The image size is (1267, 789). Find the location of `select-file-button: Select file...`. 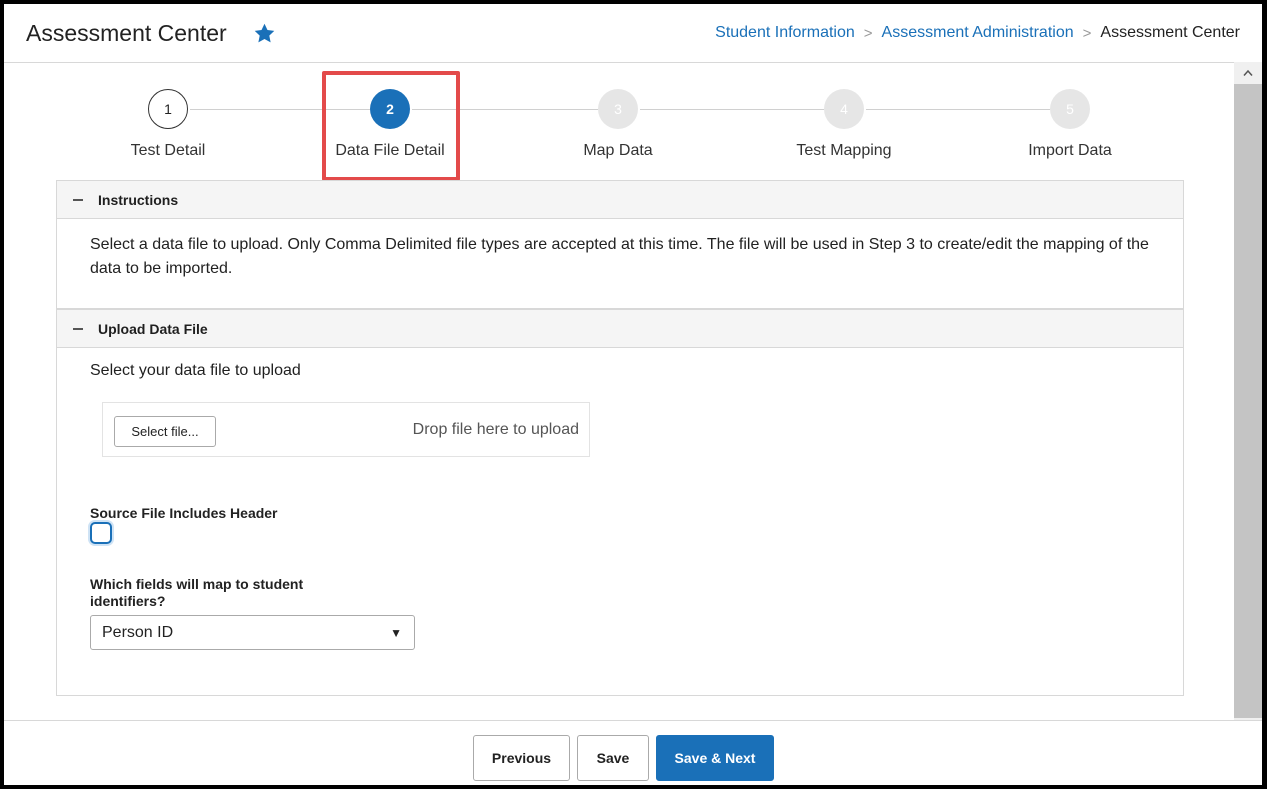

select-file-button: Select file... is located at coordinates (165, 431).